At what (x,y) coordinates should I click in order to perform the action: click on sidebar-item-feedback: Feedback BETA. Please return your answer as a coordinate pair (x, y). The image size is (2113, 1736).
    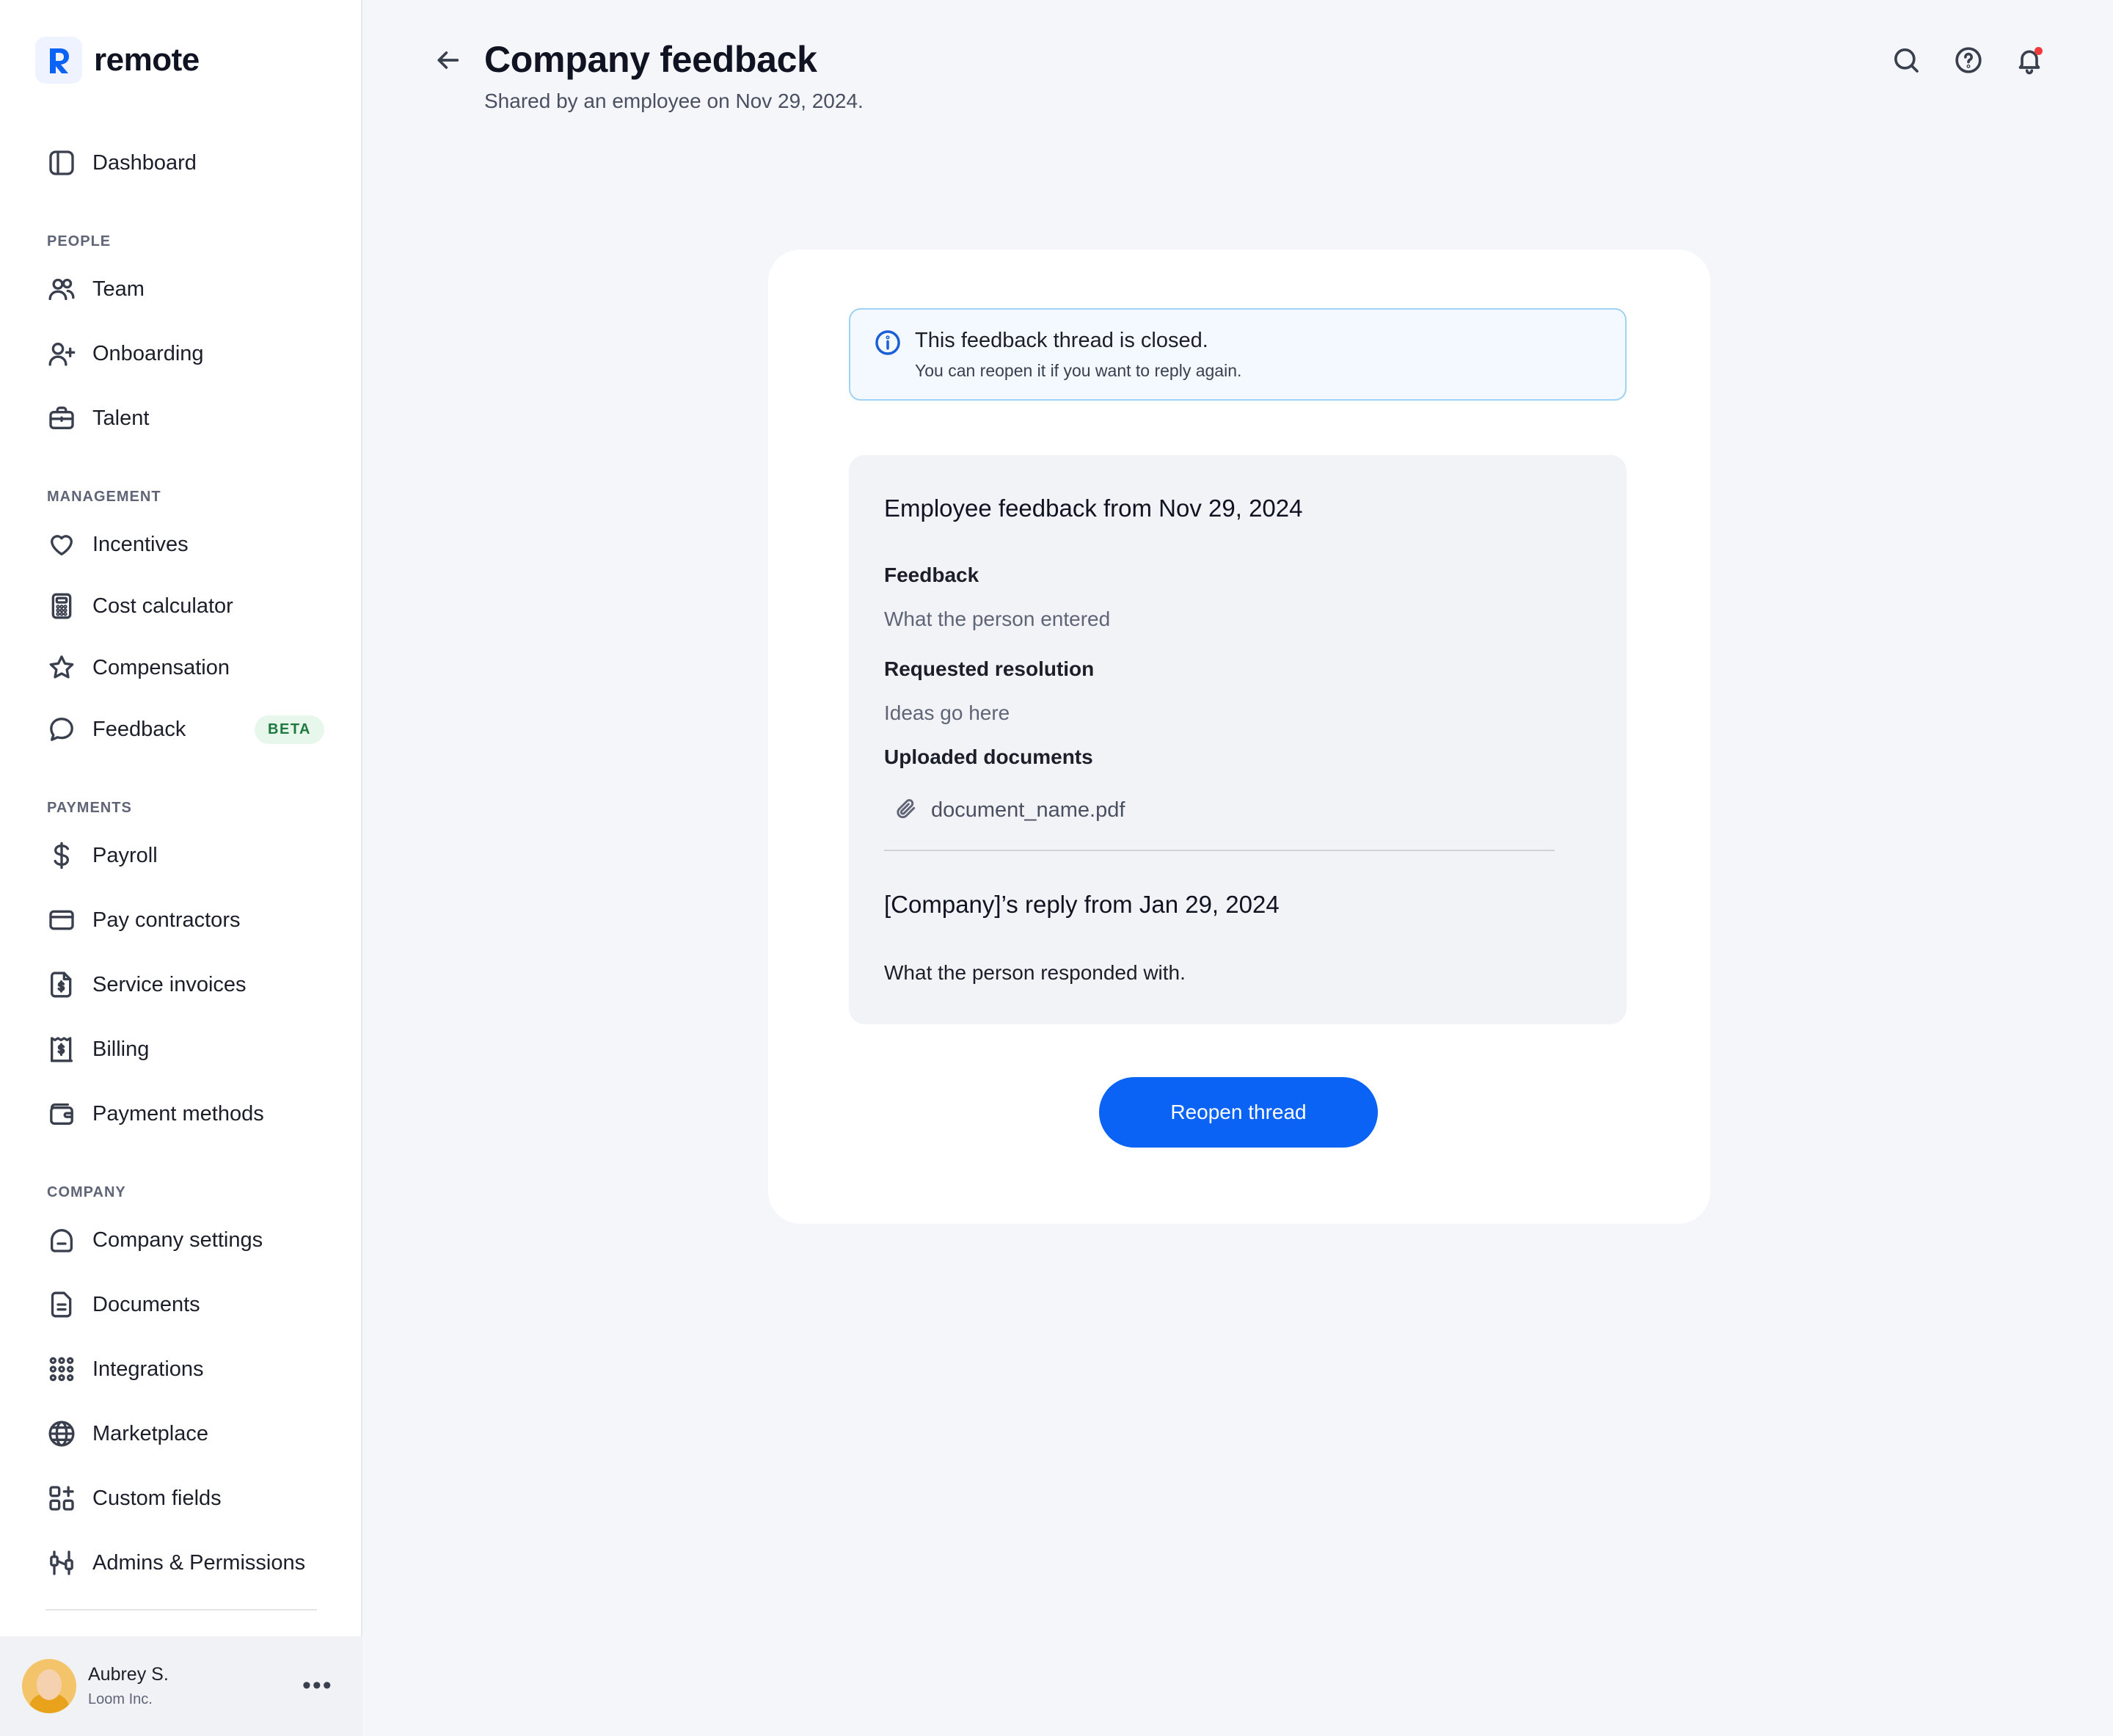
    Looking at the image, I should click on (184, 729).